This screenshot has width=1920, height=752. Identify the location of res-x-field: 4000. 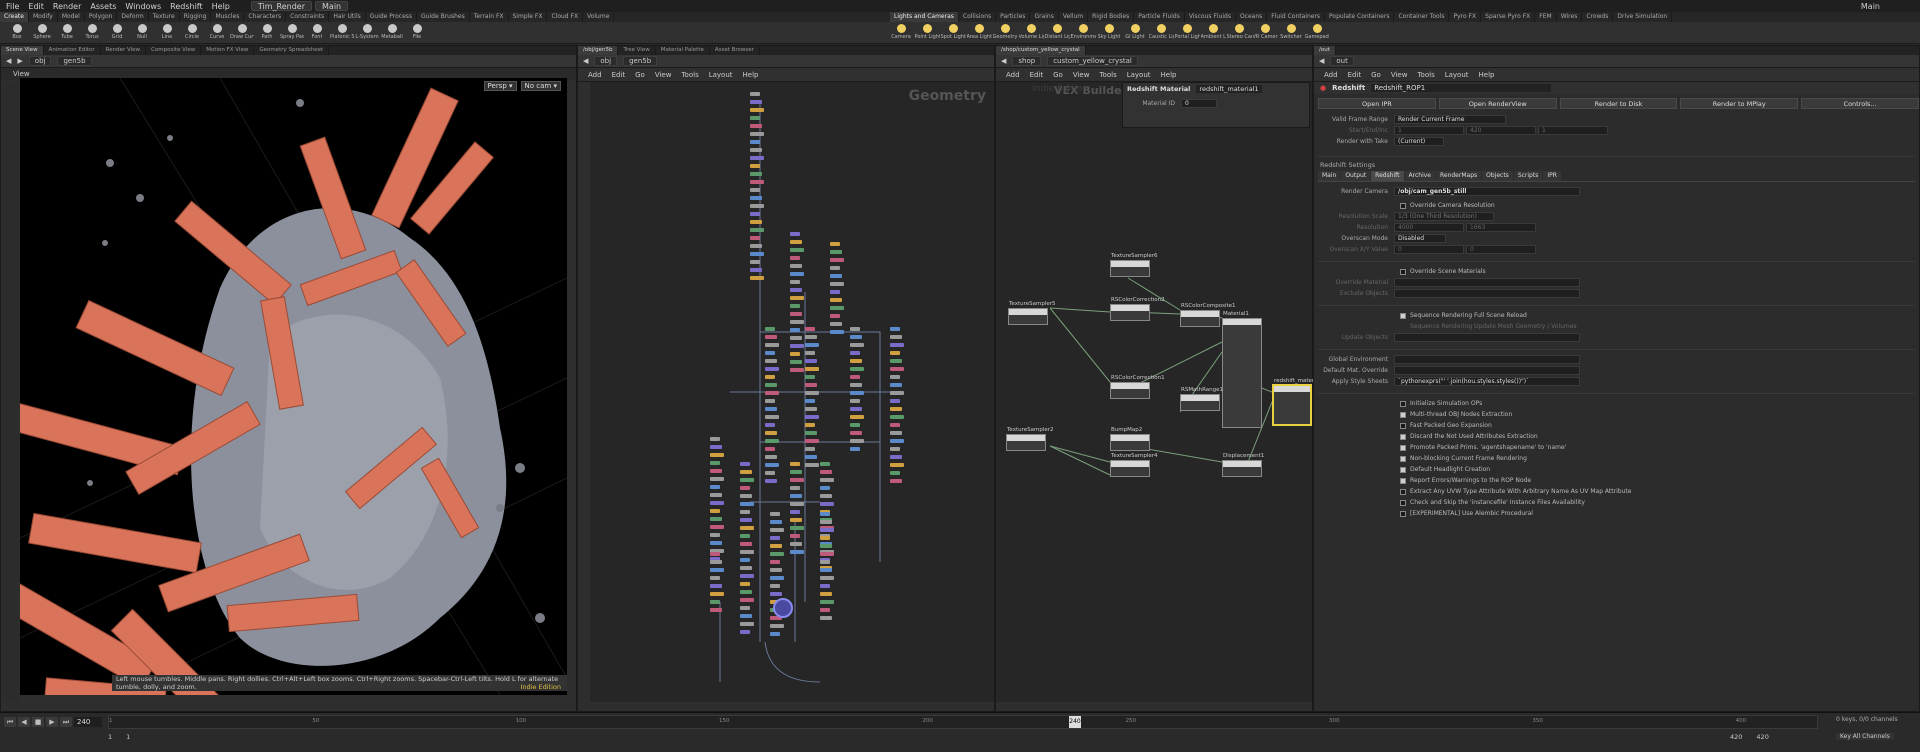
(1429, 227).